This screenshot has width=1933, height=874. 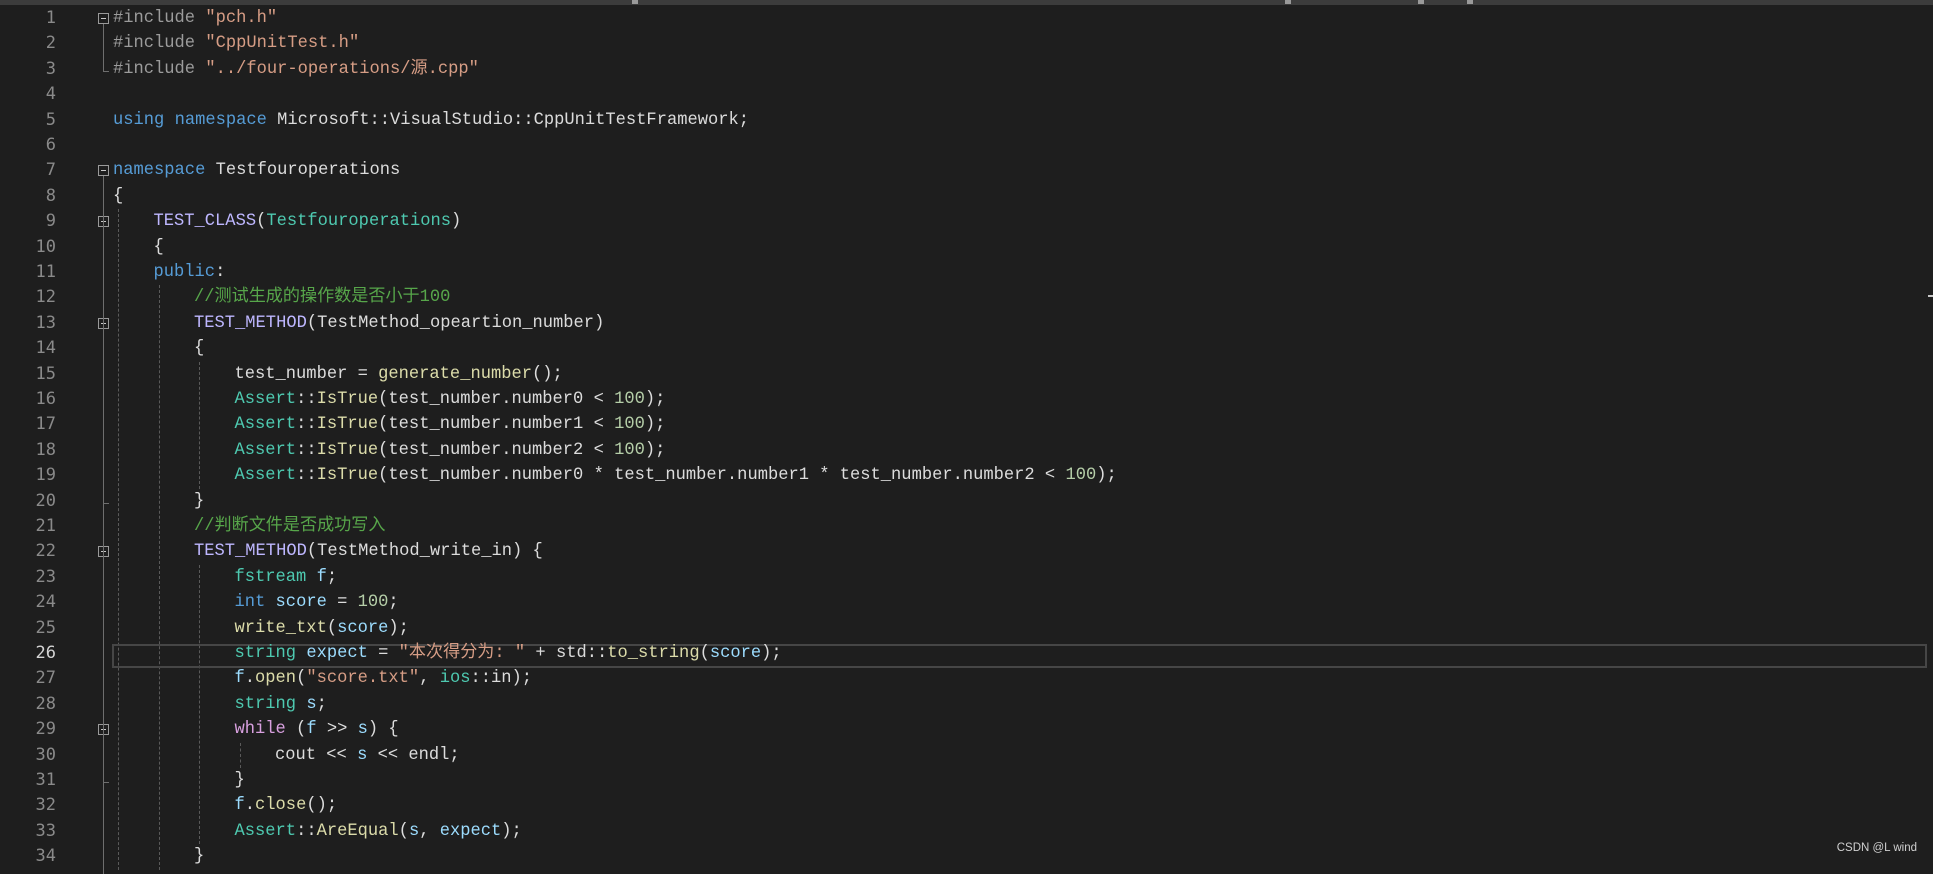 I want to click on line-number: 23, so click(x=45, y=576).